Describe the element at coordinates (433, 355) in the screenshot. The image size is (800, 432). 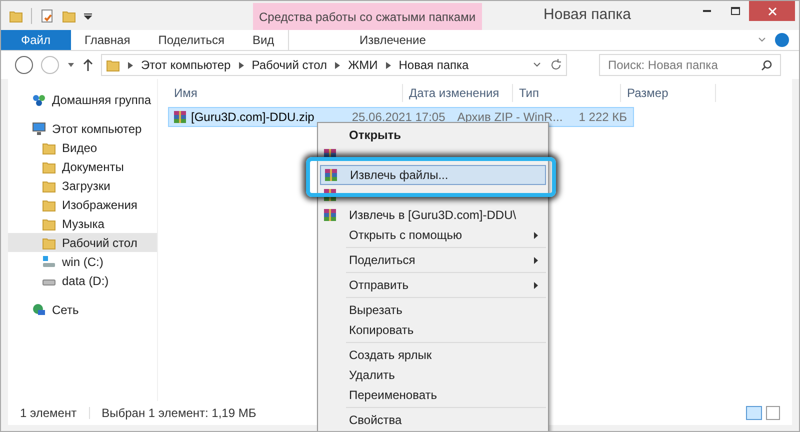
I see `menu-item: Создать ярлык` at that location.